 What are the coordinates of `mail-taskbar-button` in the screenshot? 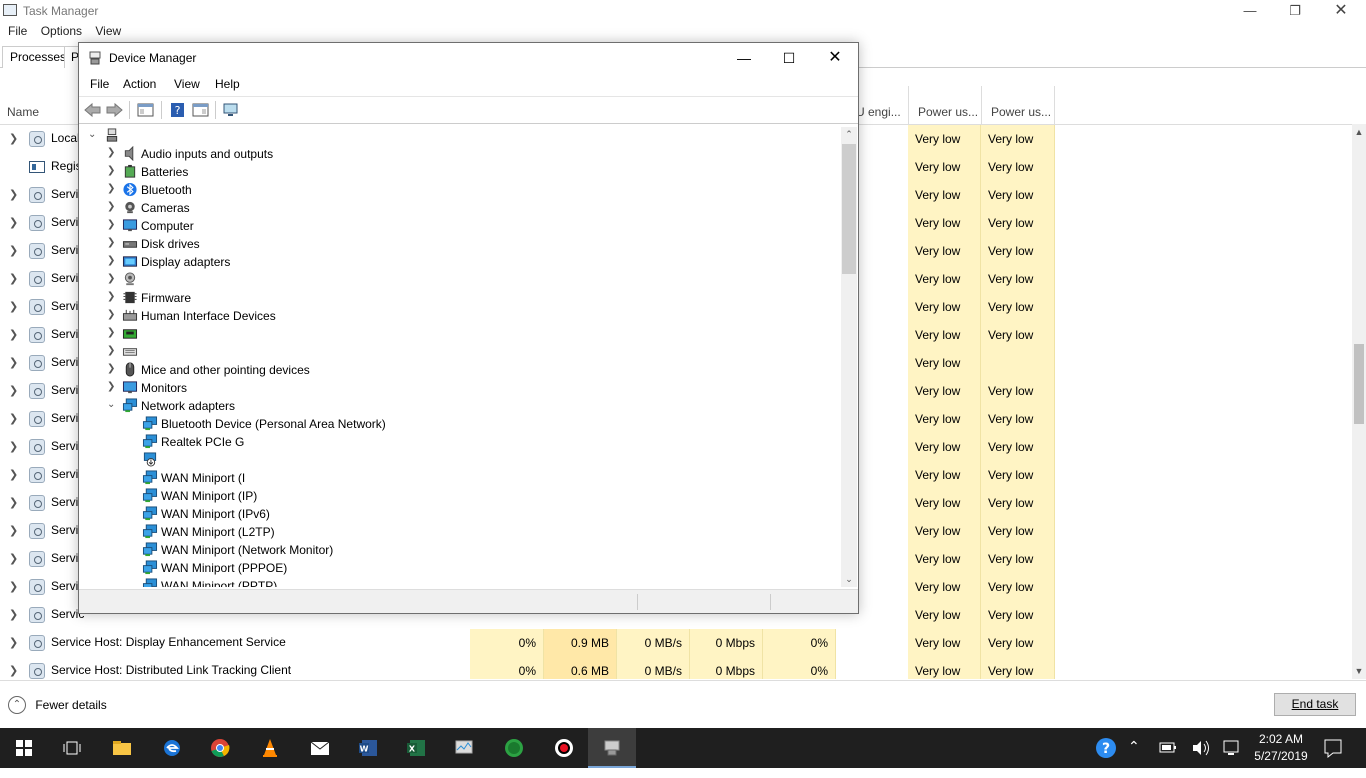 It's located at (320, 748).